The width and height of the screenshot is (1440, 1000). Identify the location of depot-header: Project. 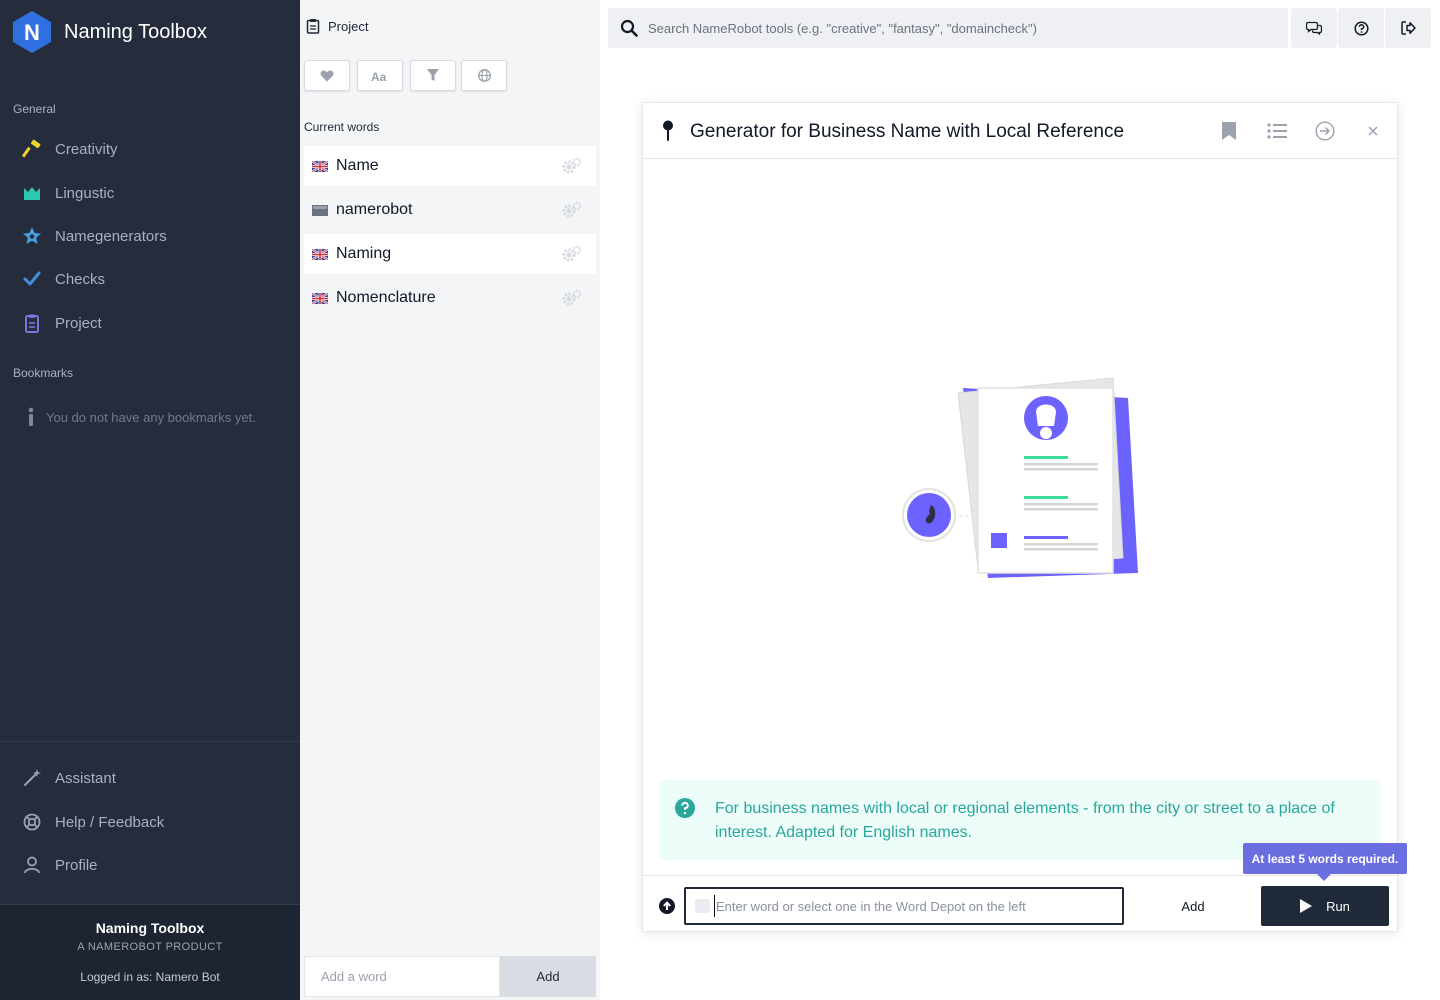
(337, 26).